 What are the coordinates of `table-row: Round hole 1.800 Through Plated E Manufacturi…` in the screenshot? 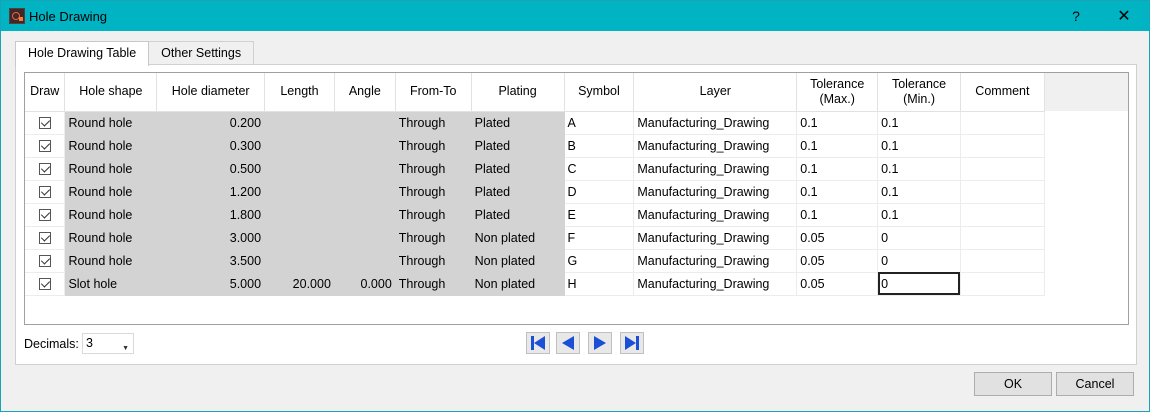 It's located at (576, 215).